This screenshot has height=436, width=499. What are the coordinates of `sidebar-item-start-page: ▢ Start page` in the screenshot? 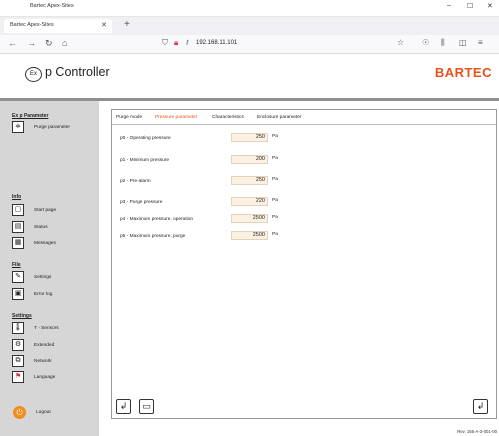 It's located at (54, 211).